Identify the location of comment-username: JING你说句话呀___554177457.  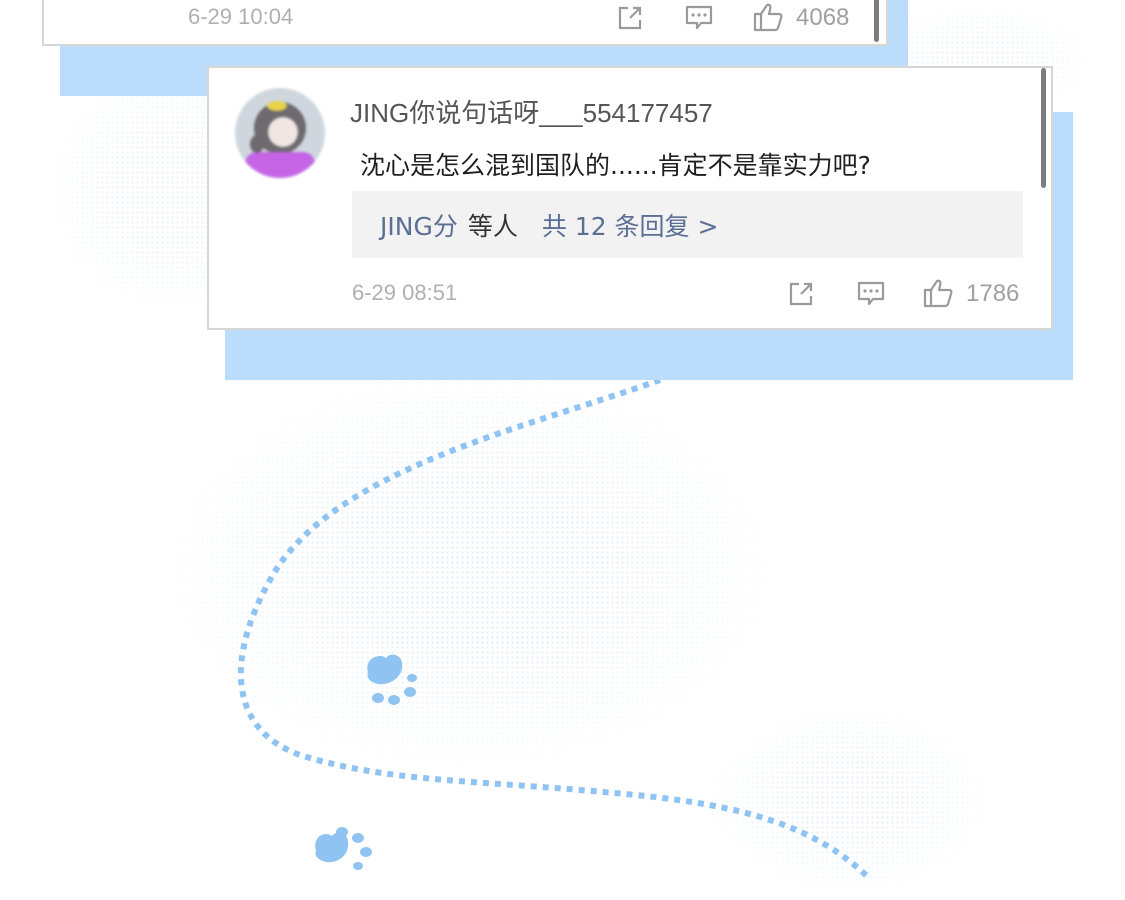
(531, 111).